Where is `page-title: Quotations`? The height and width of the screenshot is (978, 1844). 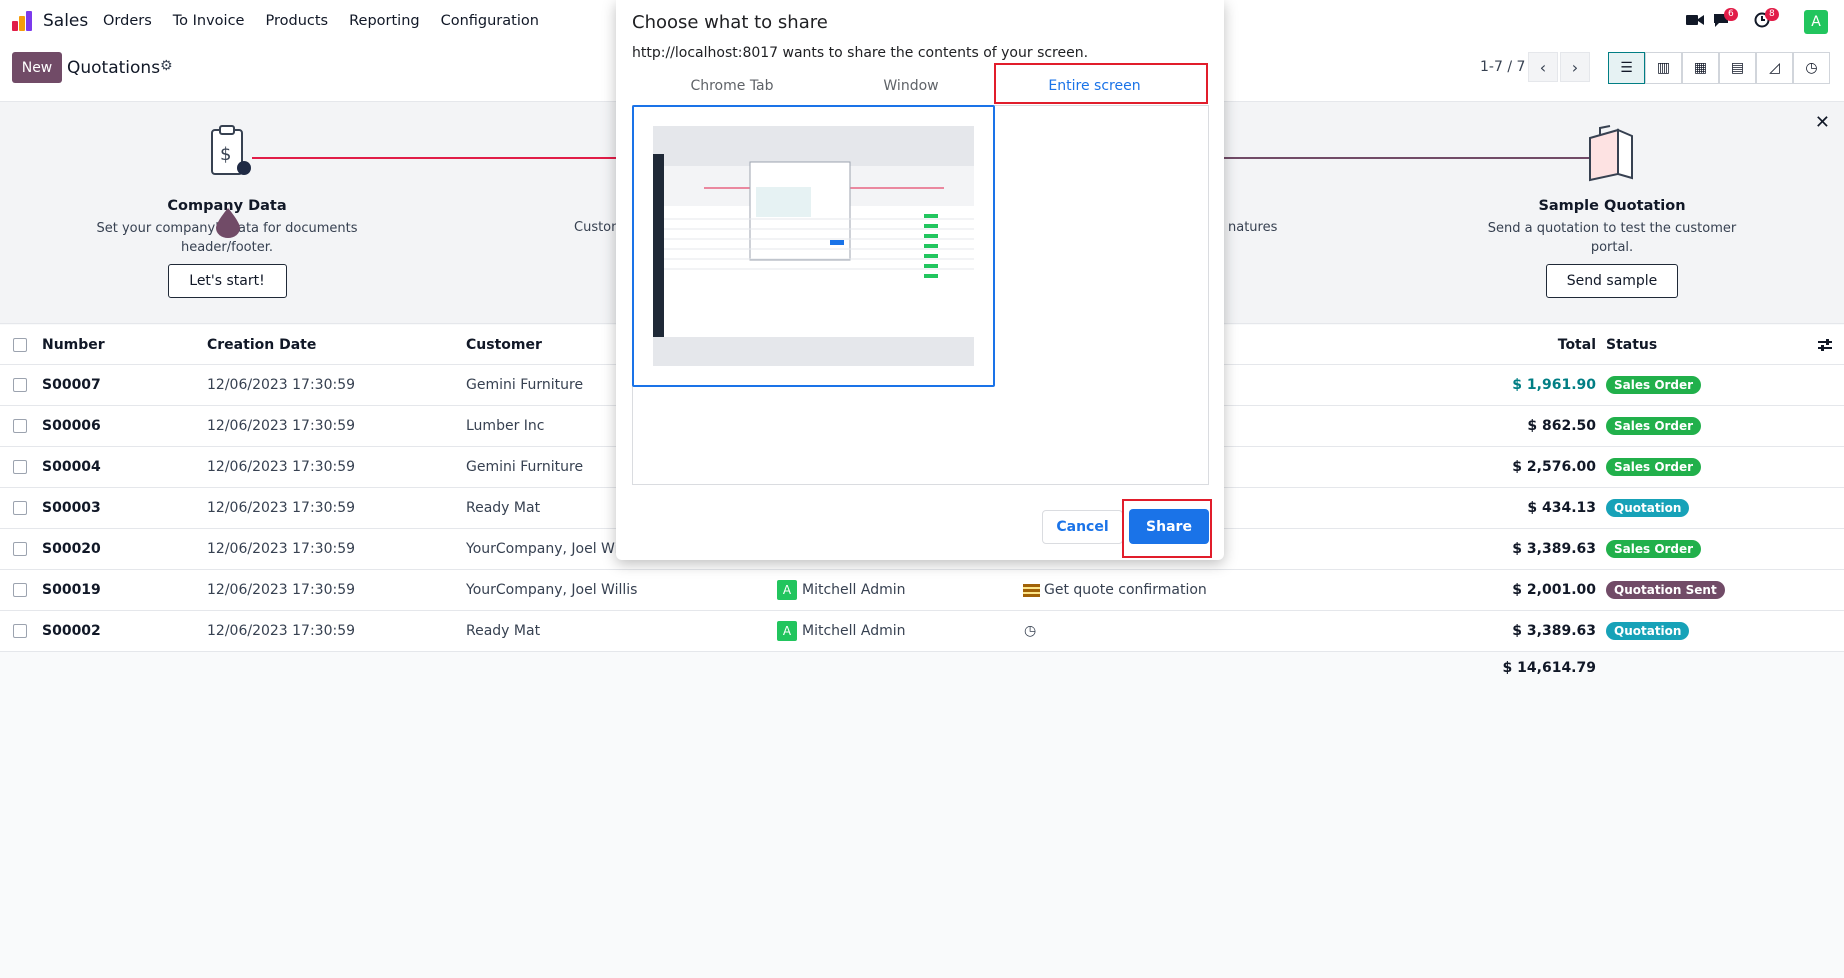
page-title: Quotations is located at coordinates (113, 68).